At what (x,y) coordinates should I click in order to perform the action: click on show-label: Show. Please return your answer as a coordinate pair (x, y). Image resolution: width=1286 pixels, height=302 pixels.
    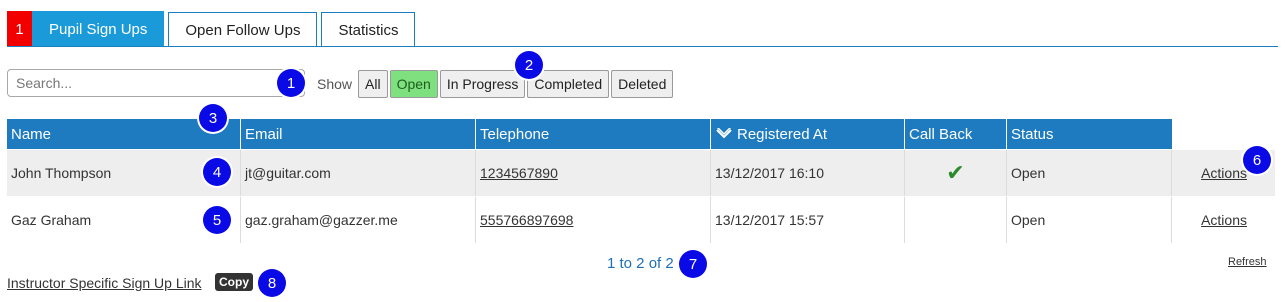
    Looking at the image, I should click on (335, 84).